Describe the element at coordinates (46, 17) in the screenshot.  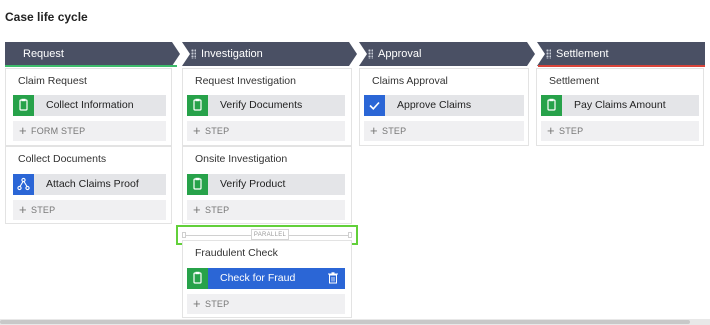
I see `page-title: Case life cycle` at that location.